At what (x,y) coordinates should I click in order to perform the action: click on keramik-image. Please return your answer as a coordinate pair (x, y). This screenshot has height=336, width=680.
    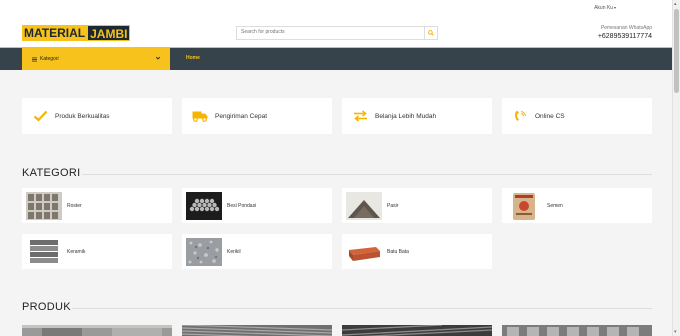
    Looking at the image, I should click on (44, 251).